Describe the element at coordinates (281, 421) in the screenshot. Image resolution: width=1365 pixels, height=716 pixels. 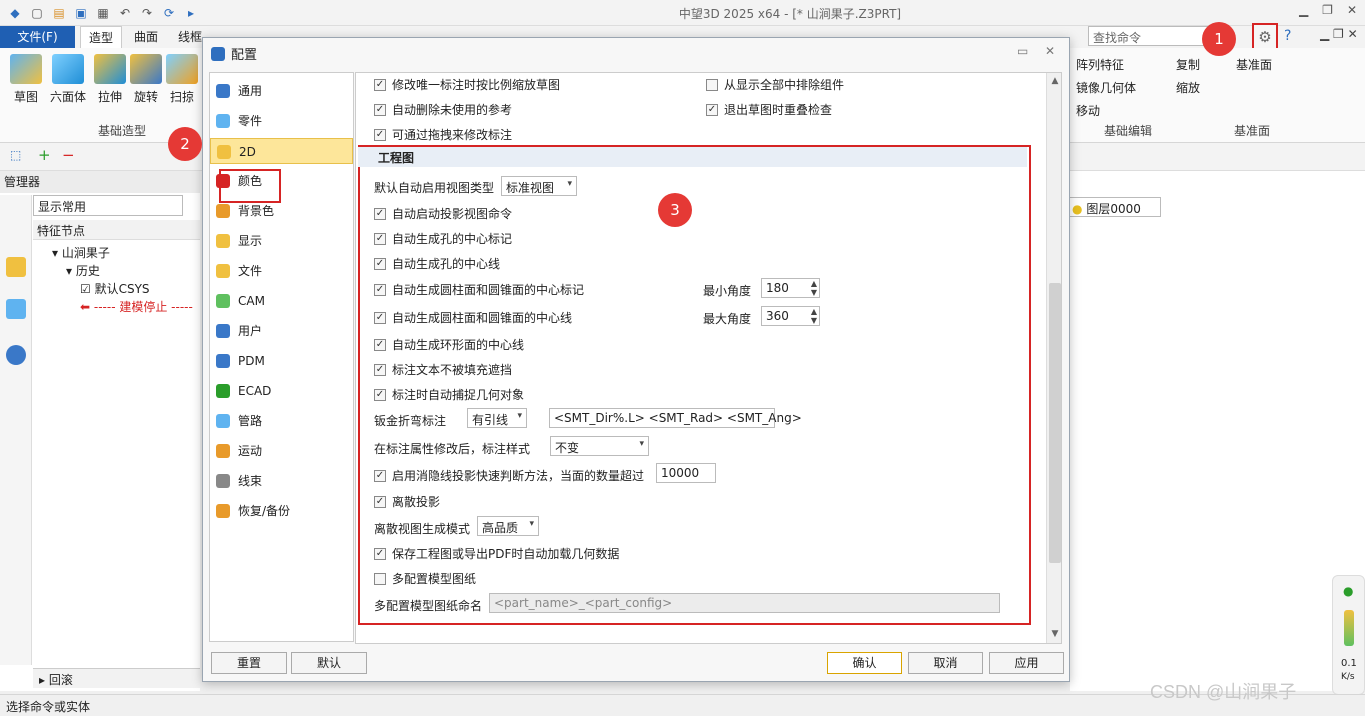
I see `nav-item-11: 管路` at that location.